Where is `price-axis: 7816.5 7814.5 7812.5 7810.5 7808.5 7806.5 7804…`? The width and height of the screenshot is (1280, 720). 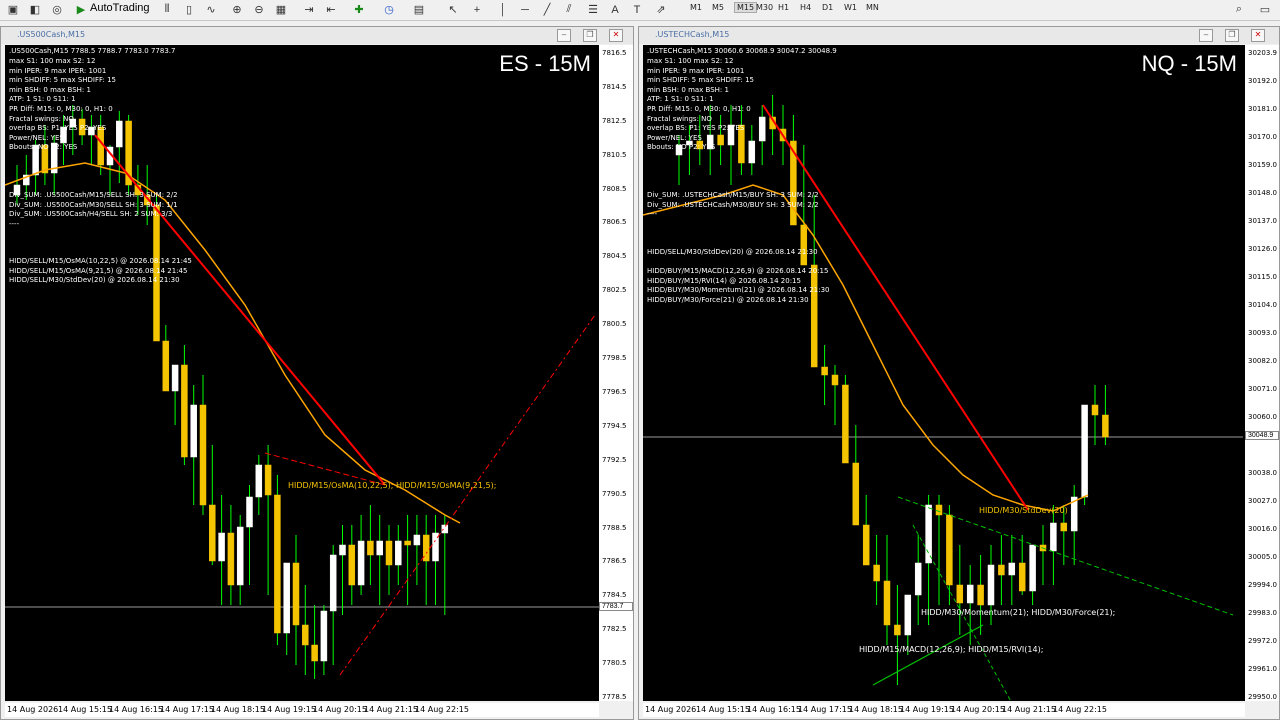
price-axis: 7816.5 7814.5 7812.5 7810.5 7808.5 7806.5 7804… is located at coordinates (616, 373).